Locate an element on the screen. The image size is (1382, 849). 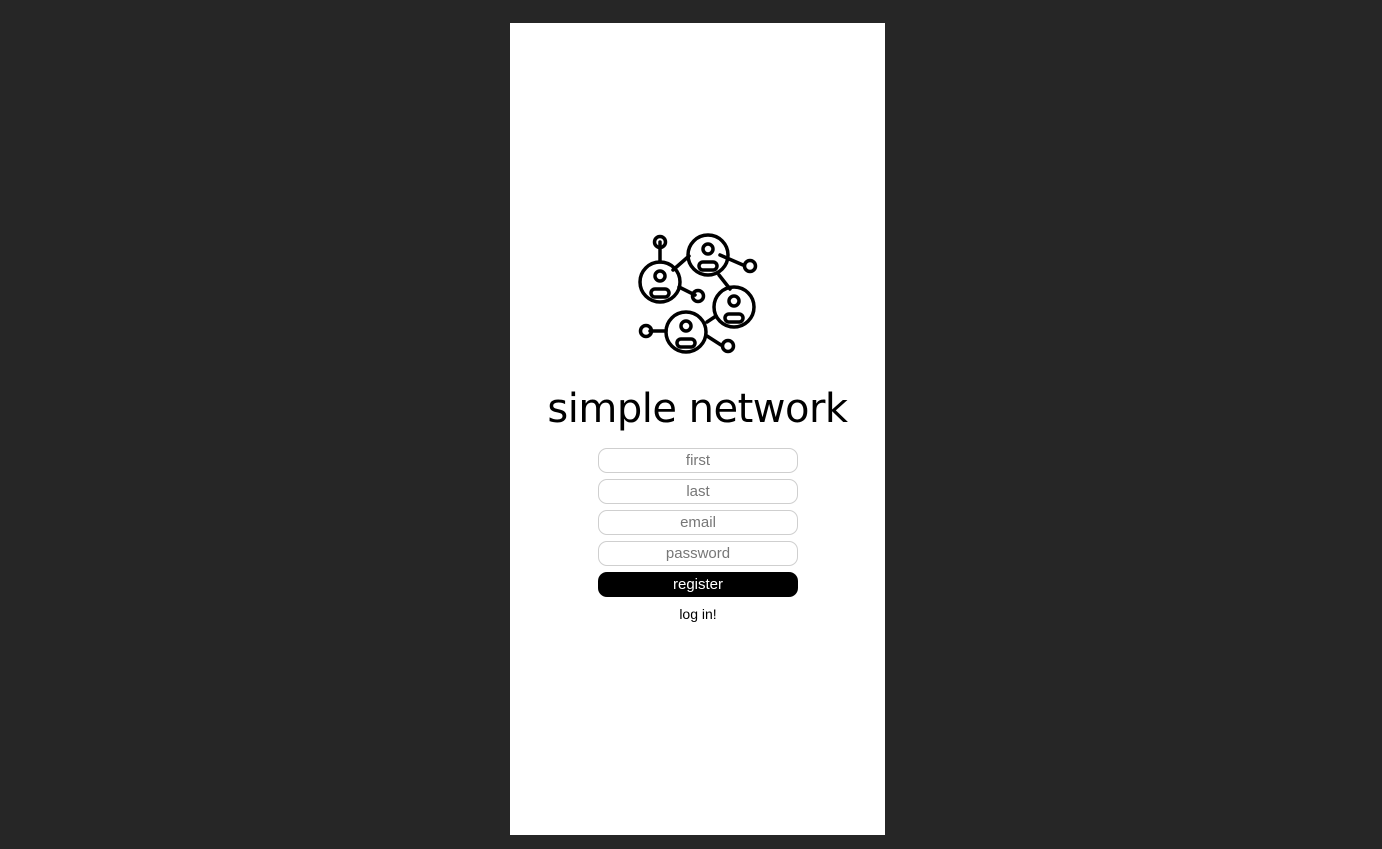
first-name-field is located at coordinates (698, 460).